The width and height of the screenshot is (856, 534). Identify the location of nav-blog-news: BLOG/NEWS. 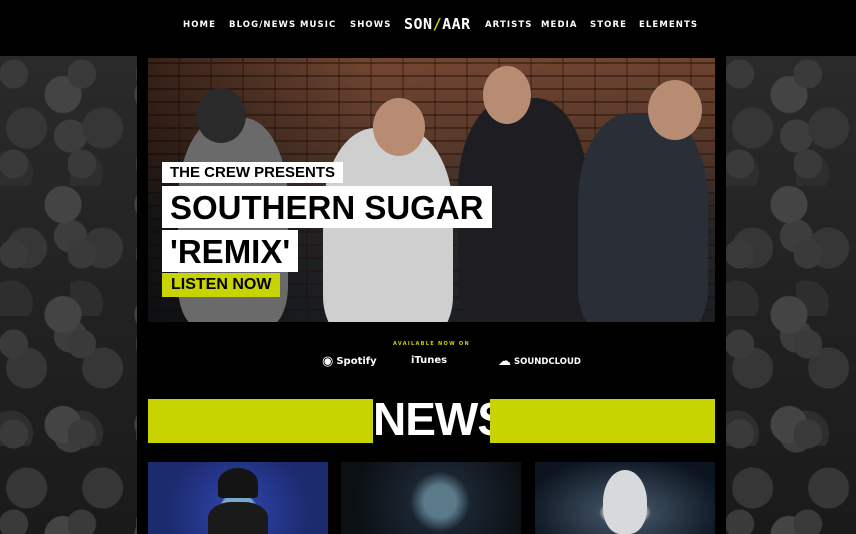
(262, 25).